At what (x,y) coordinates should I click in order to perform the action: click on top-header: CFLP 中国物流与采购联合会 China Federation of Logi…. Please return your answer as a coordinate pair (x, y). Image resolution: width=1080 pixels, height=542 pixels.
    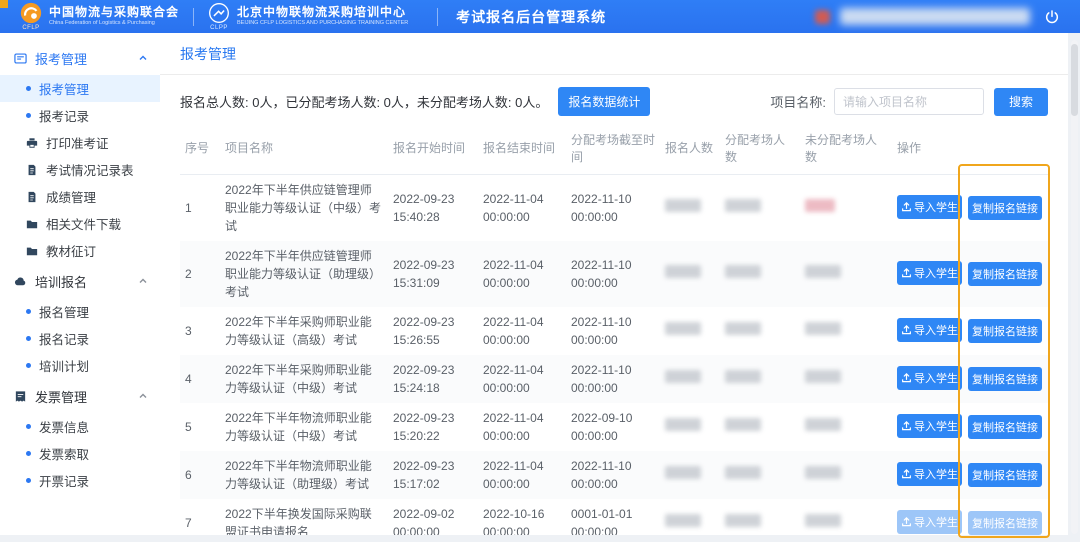
    Looking at the image, I should click on (540, 16).